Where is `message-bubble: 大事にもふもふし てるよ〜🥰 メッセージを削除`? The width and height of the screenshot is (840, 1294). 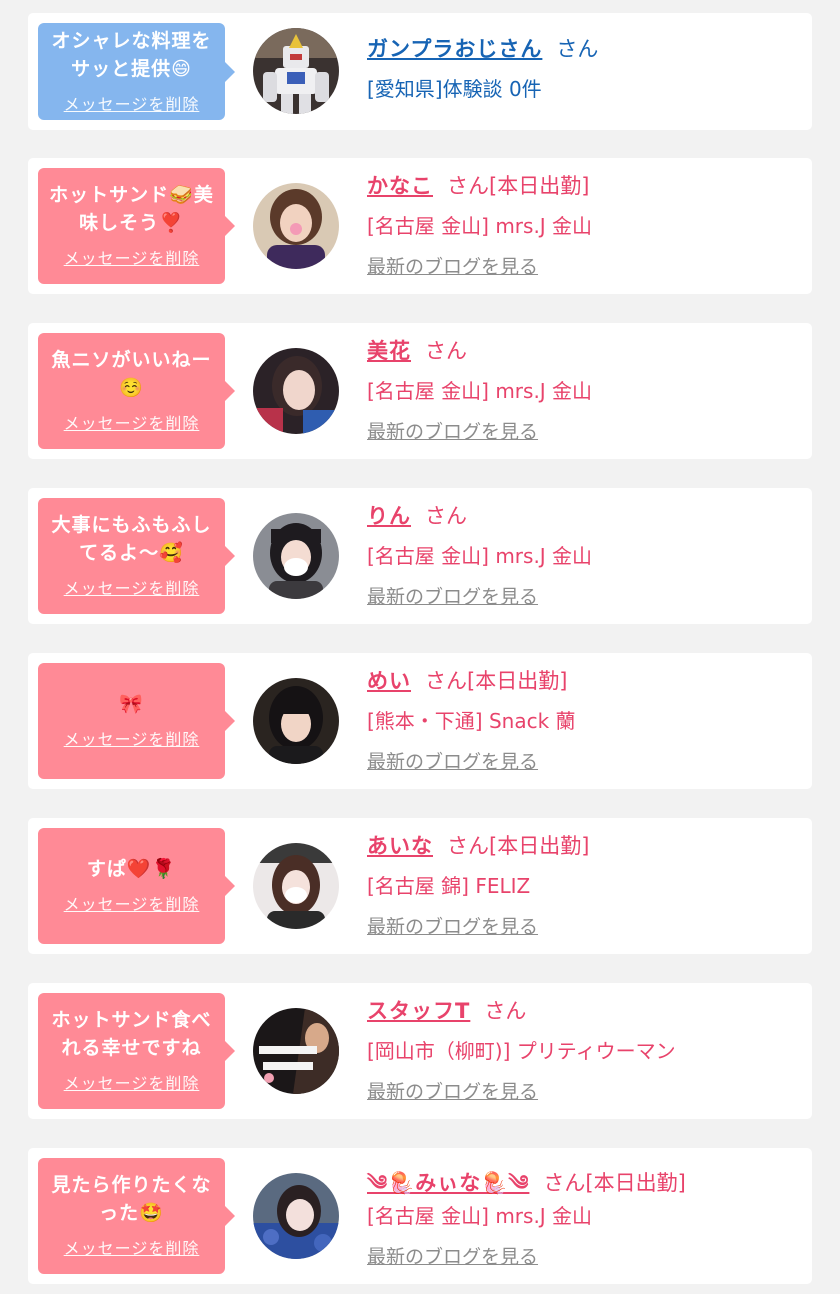 message-bubble: 大事にもふもふし てるよ〜🥰 メッセージを削除 is located at coordinates (136, 556).